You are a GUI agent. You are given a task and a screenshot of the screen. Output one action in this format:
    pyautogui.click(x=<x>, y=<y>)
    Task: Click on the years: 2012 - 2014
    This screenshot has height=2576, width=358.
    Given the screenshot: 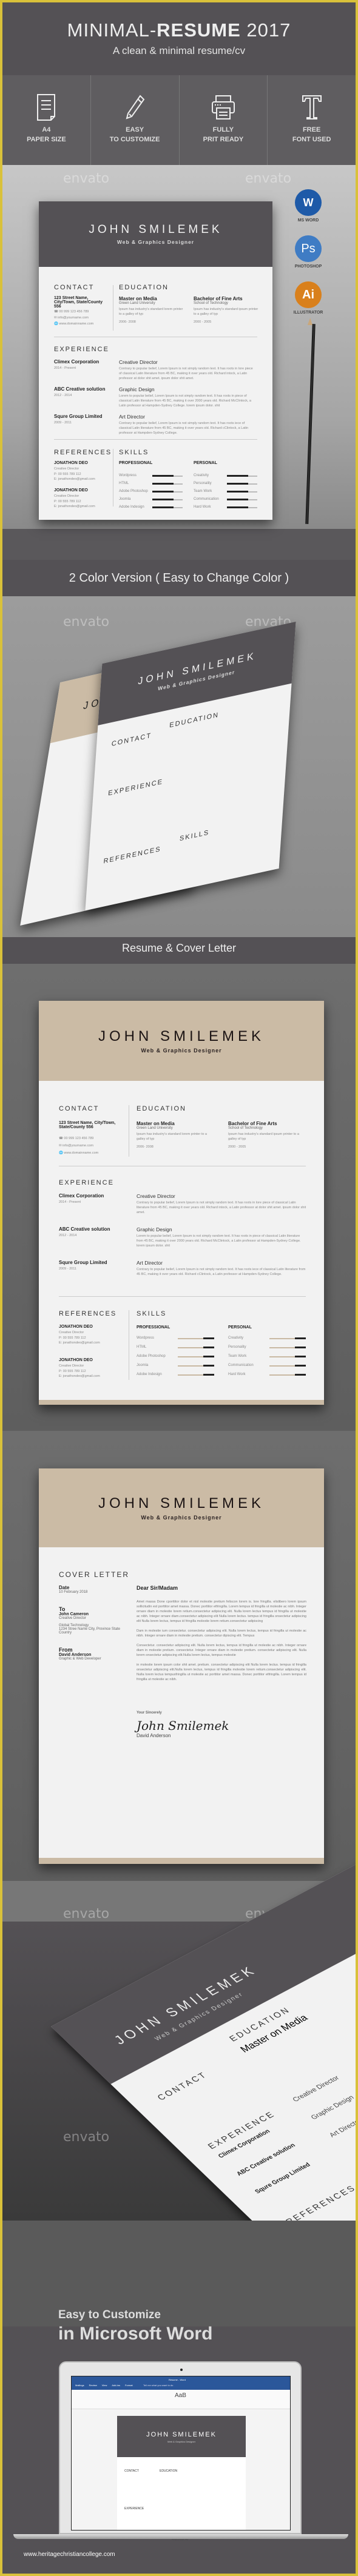 What is the action you would take?
    pyautogui.click(x=63, y=395)
    